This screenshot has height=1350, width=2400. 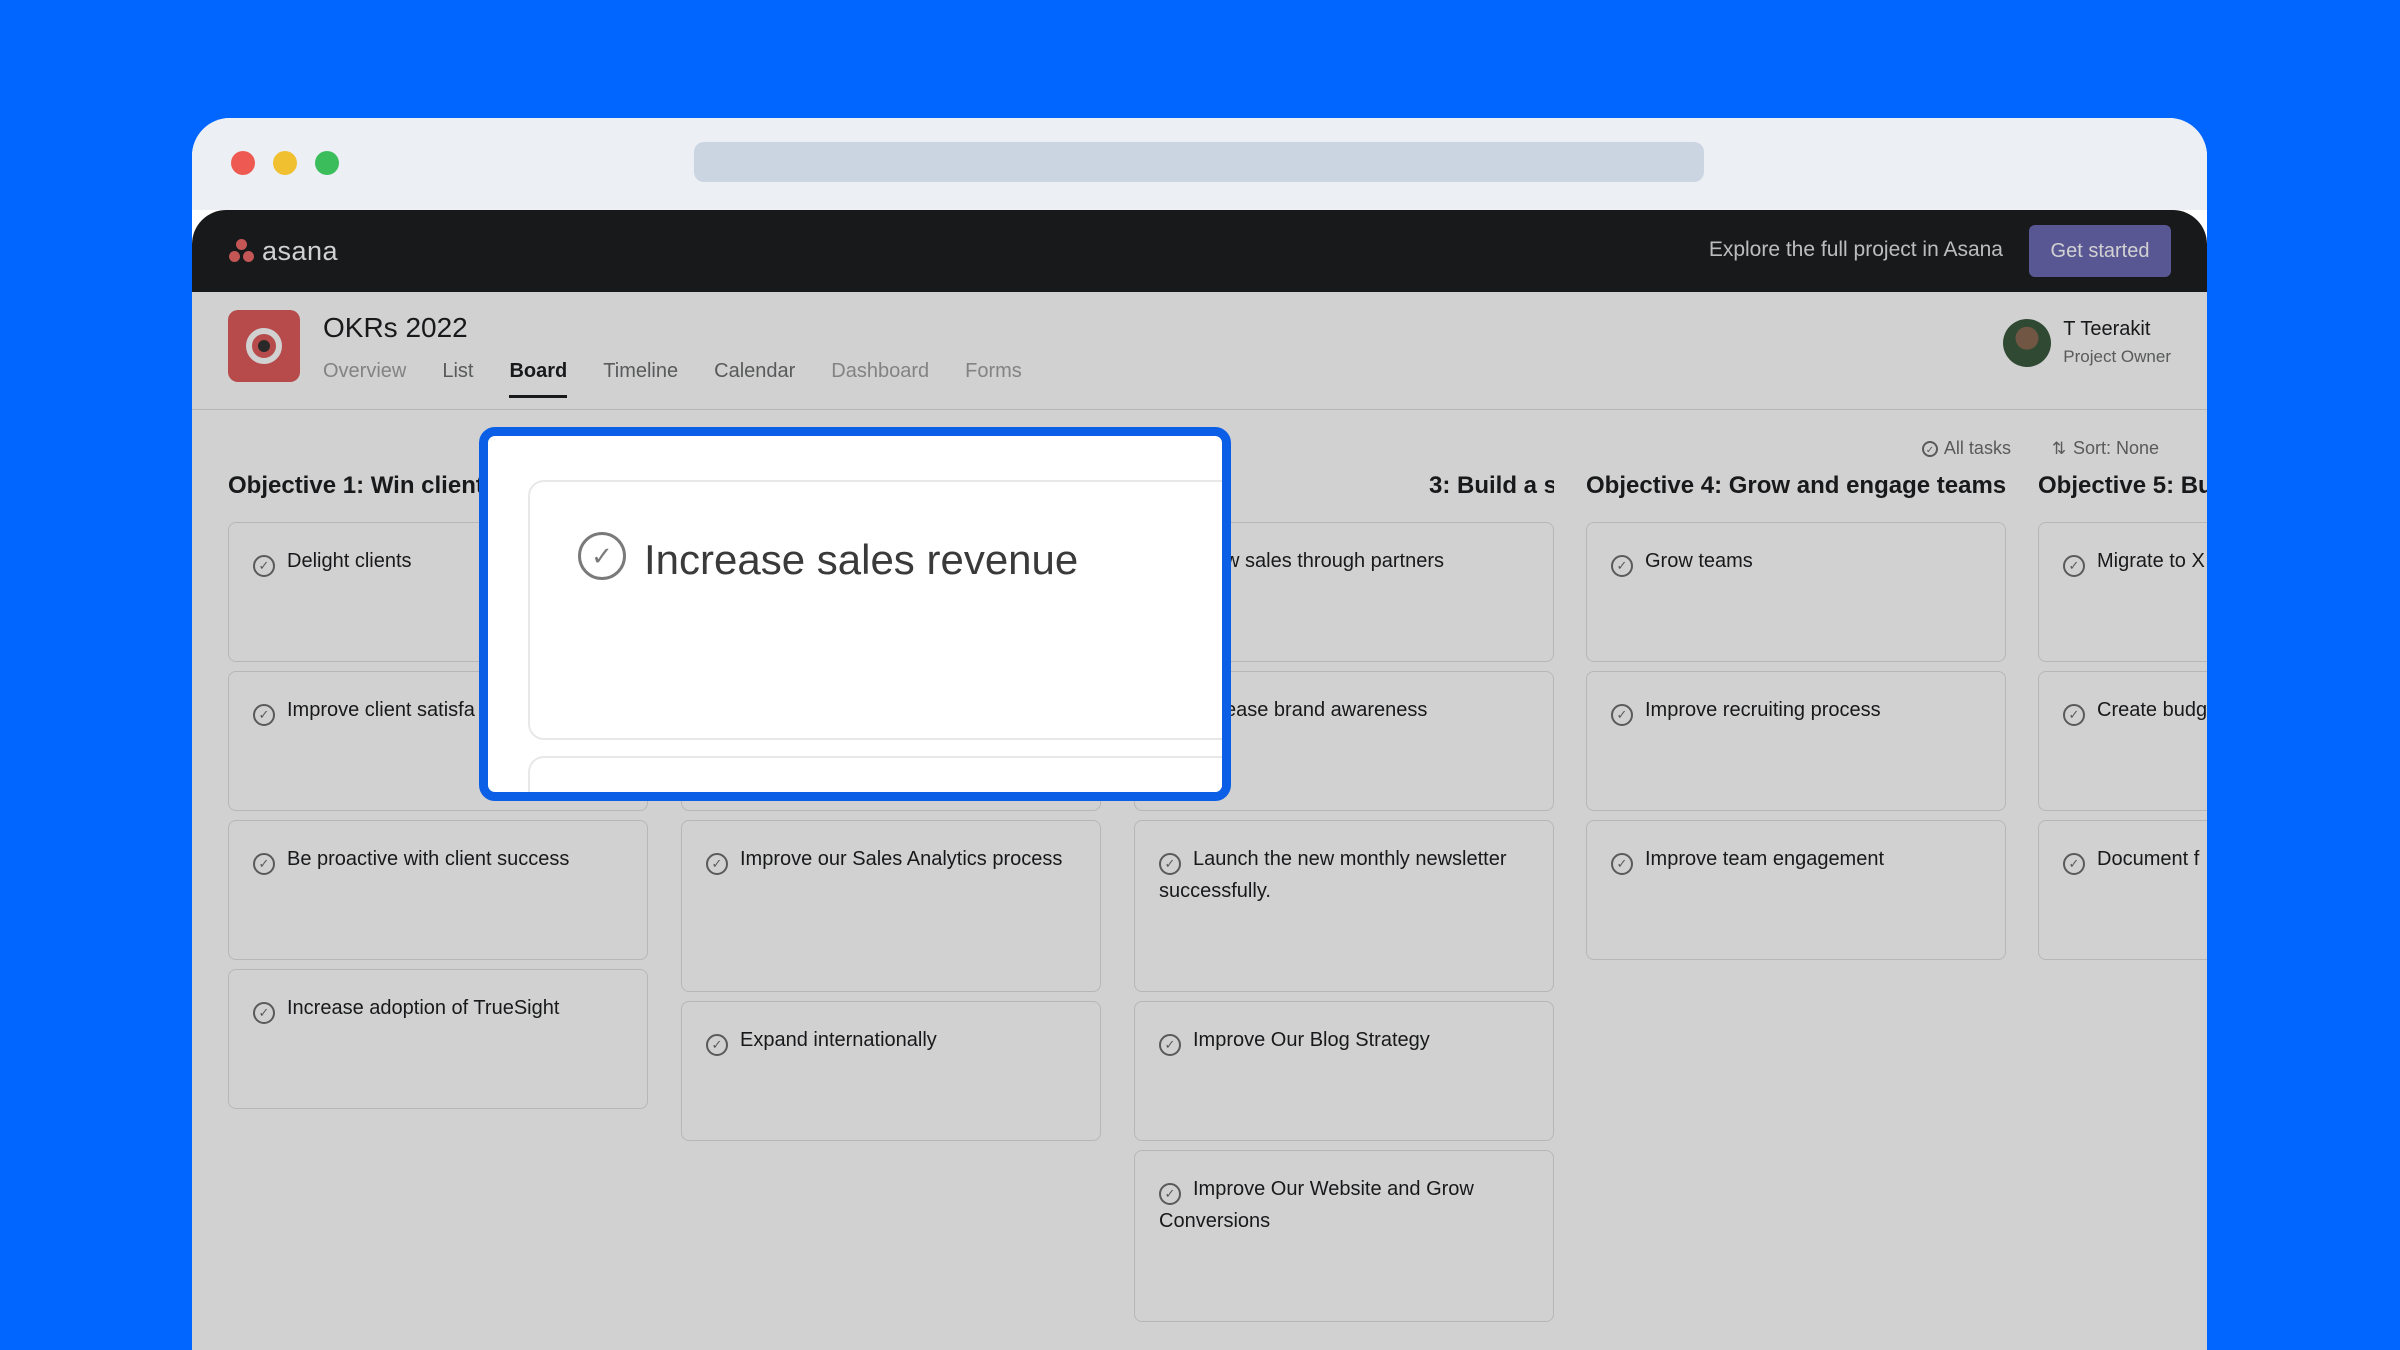 I want to click on close-window-icon, so click(x=243, y=163).